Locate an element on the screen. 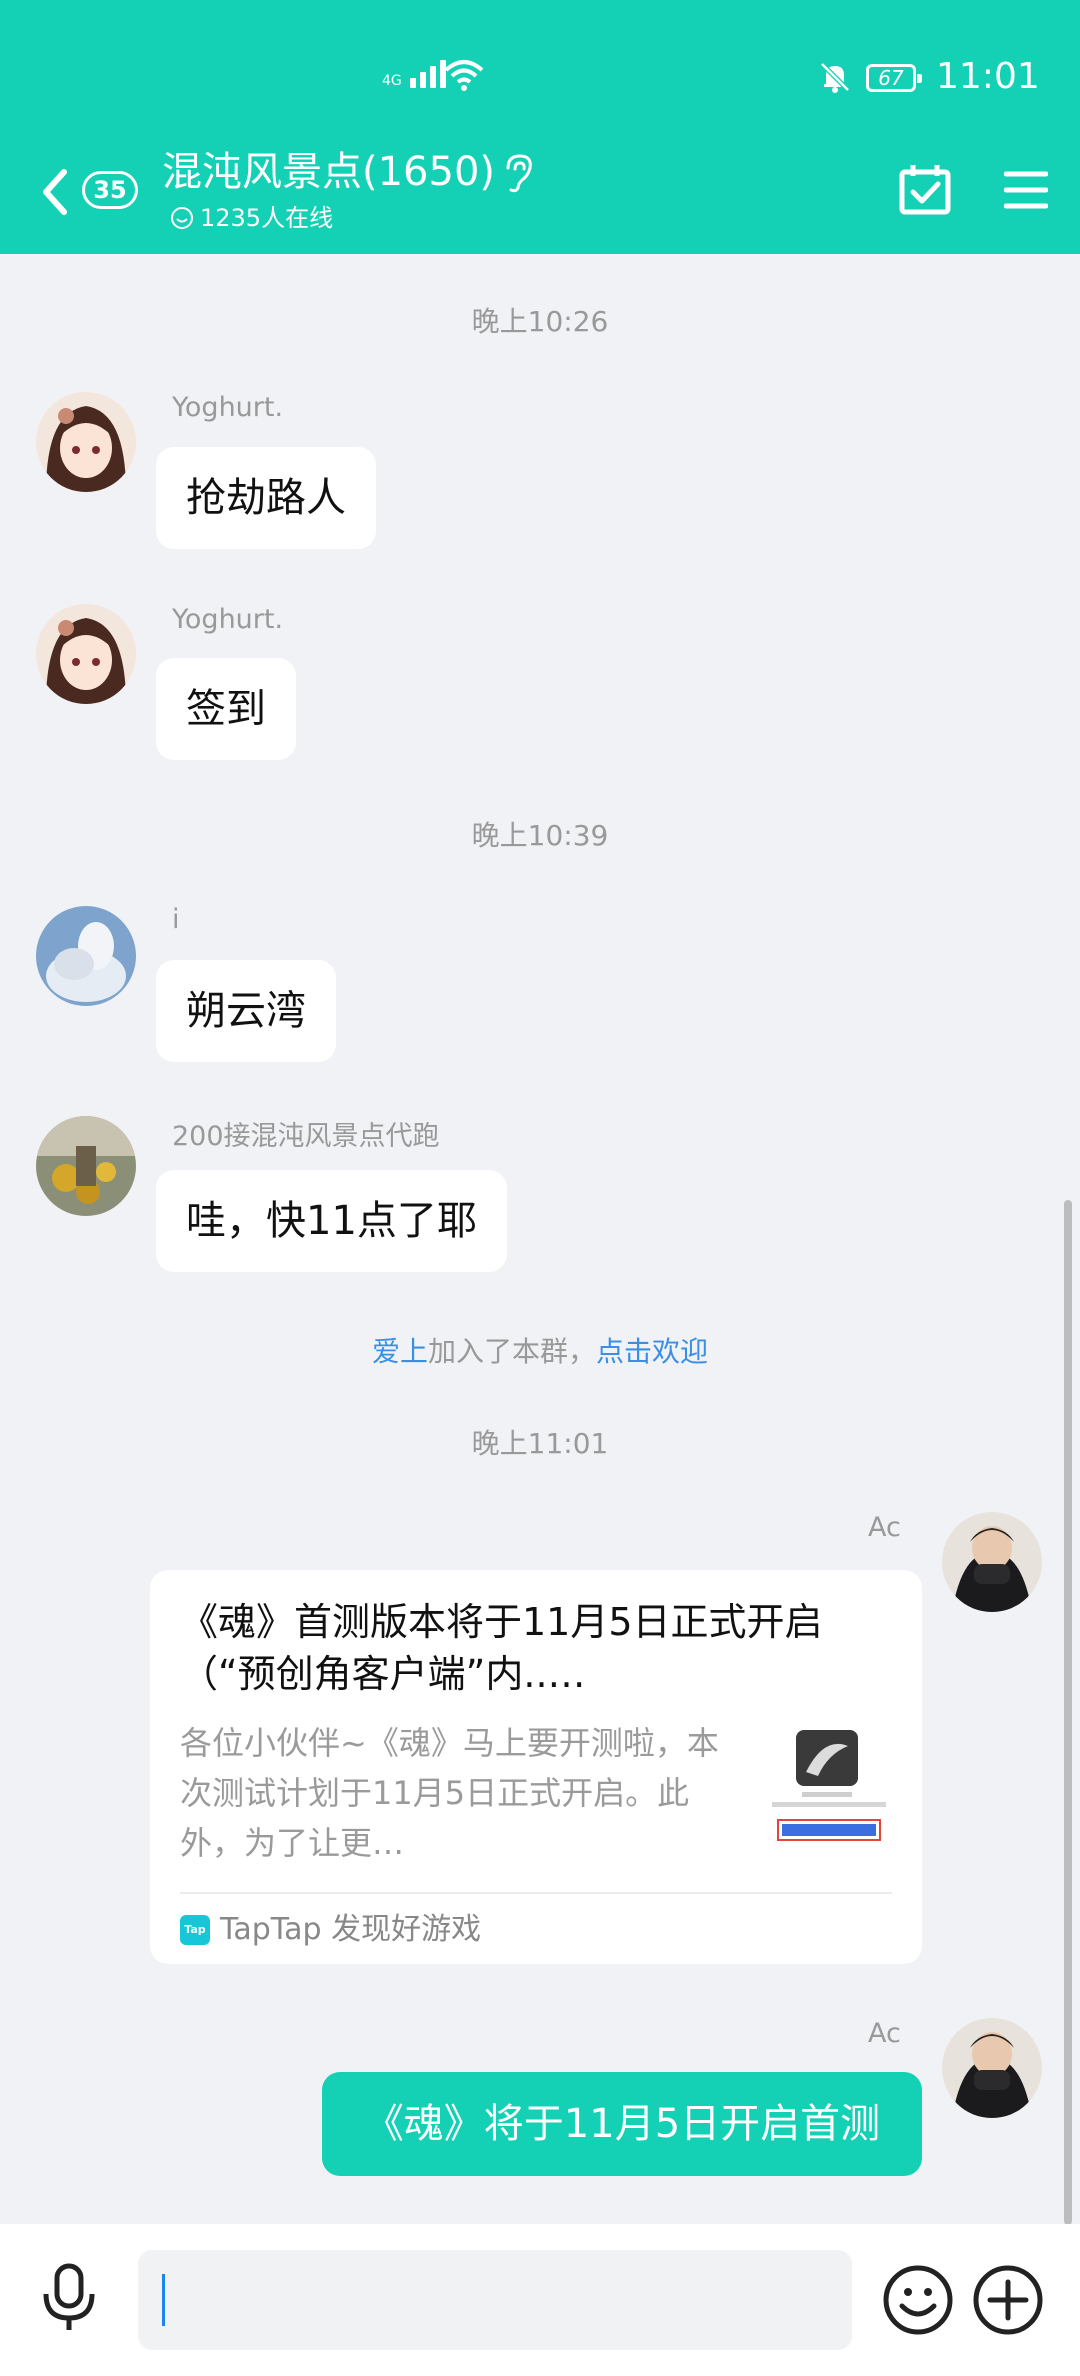  calendar-check-icon is located at coordinates (925, 189).